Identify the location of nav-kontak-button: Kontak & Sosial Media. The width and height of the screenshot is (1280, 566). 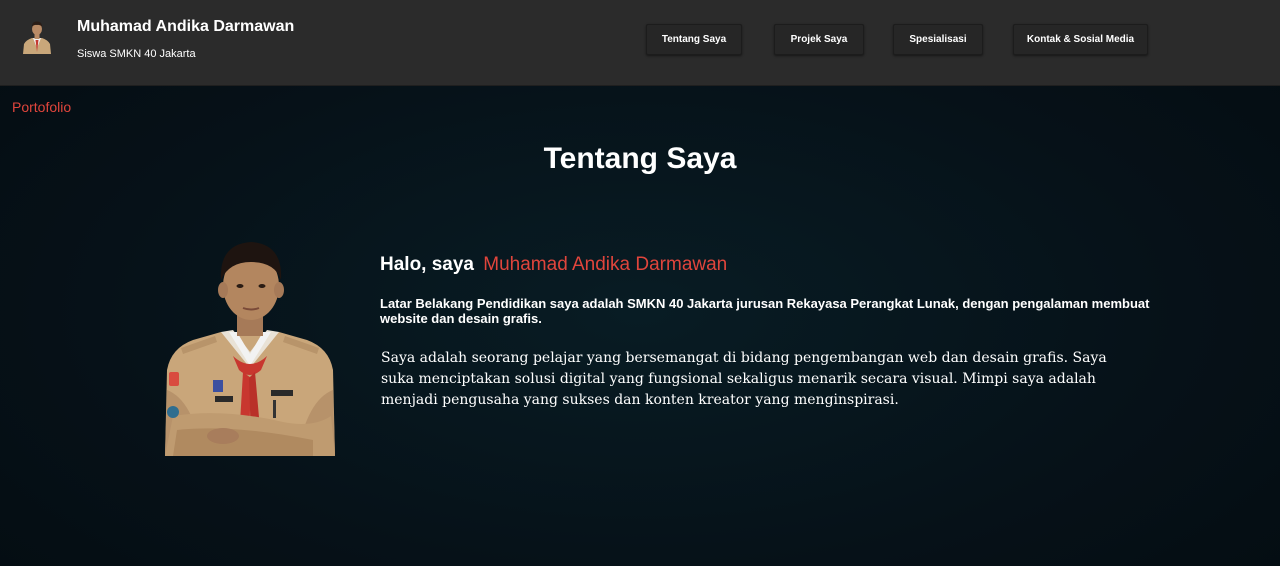
(1080, 39).